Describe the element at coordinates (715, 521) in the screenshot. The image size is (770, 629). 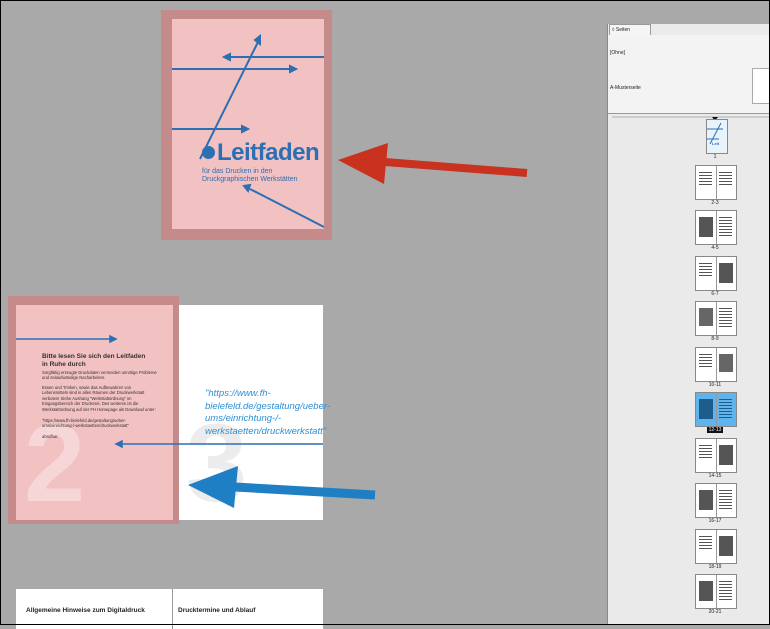
I see `page-label-16-17: 16-17` at that location.